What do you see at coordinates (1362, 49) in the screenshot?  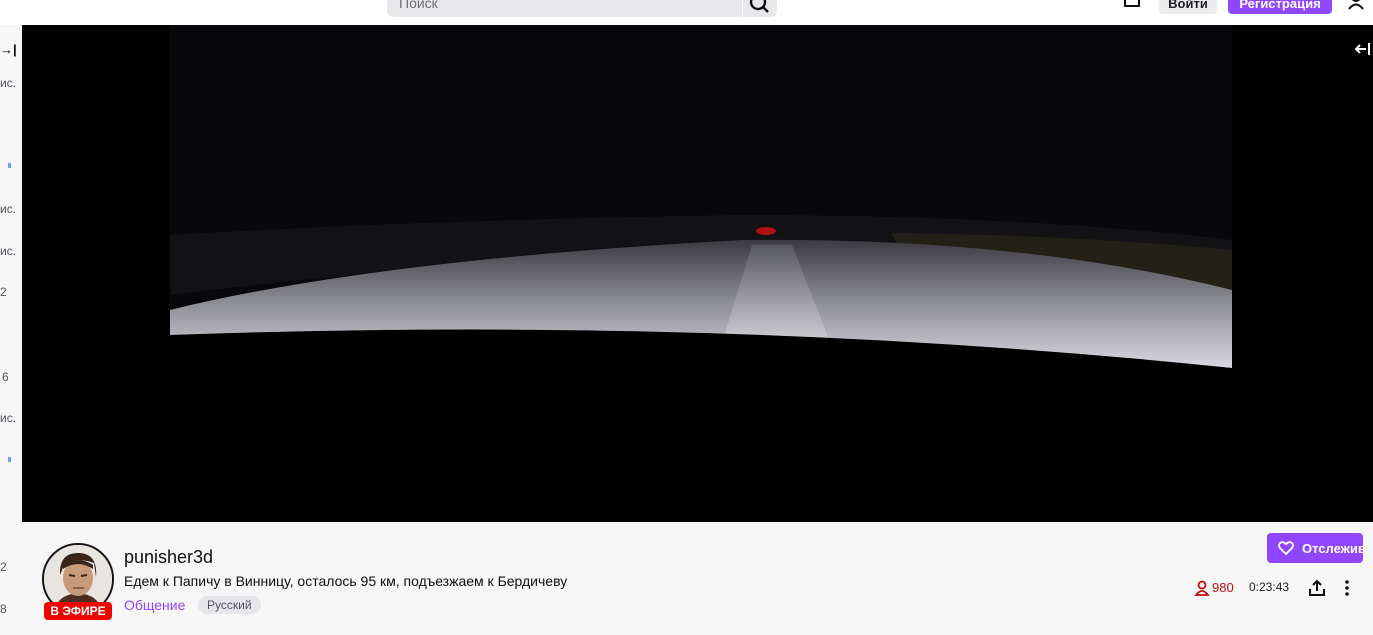 I see `collapse-icon` at bounding box center [1362, 49].